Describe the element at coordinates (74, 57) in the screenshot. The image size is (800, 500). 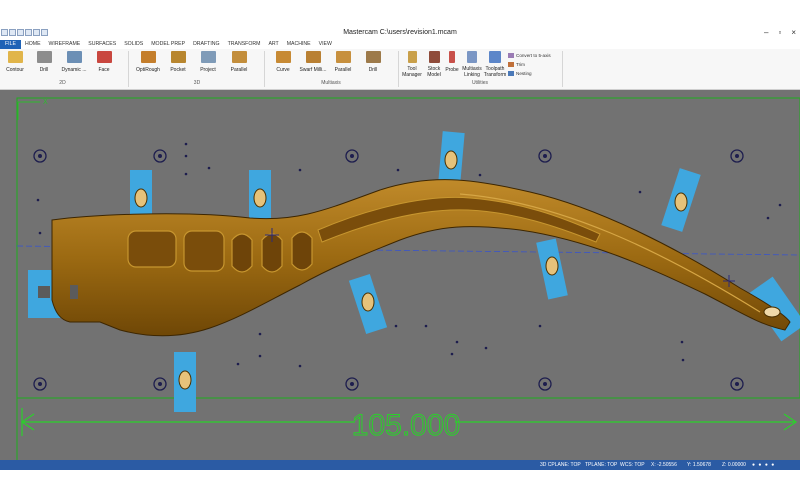
I see `dynamic-icon` at that location.